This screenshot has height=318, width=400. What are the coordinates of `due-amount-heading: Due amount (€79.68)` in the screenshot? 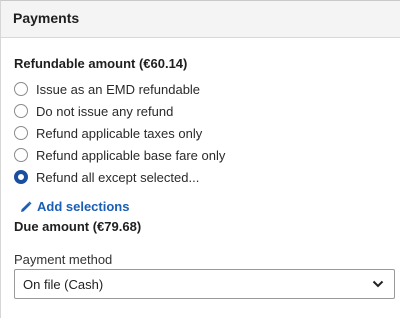 It's located at (78, 226).